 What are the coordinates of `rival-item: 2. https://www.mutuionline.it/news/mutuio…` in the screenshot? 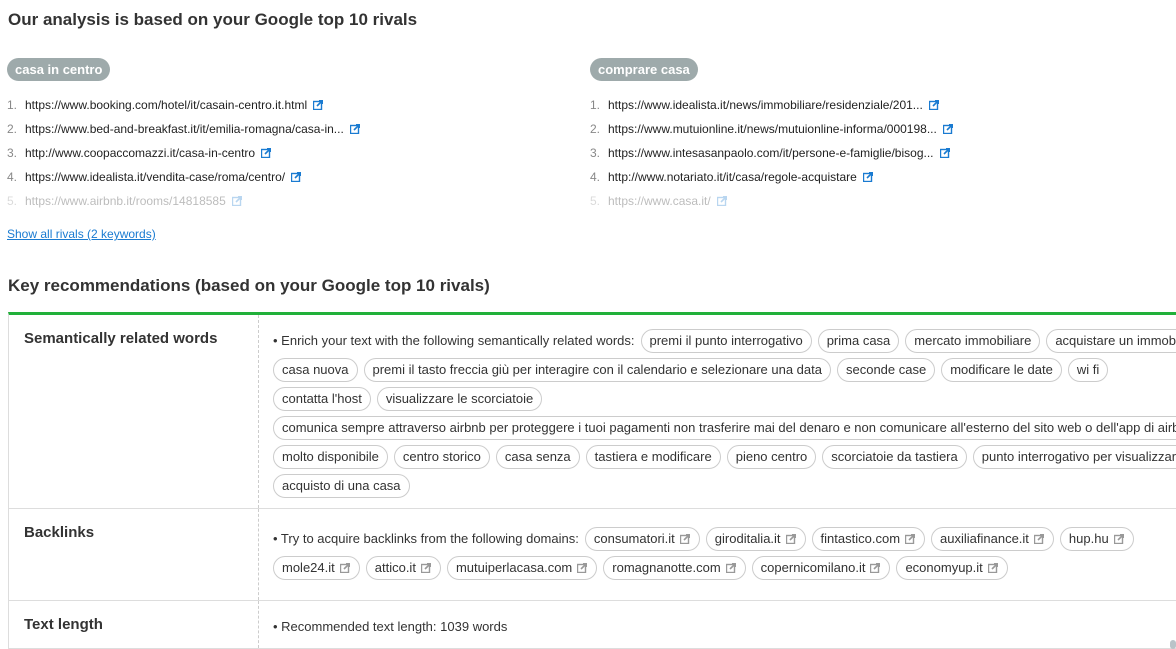 It's located at (772, 129).